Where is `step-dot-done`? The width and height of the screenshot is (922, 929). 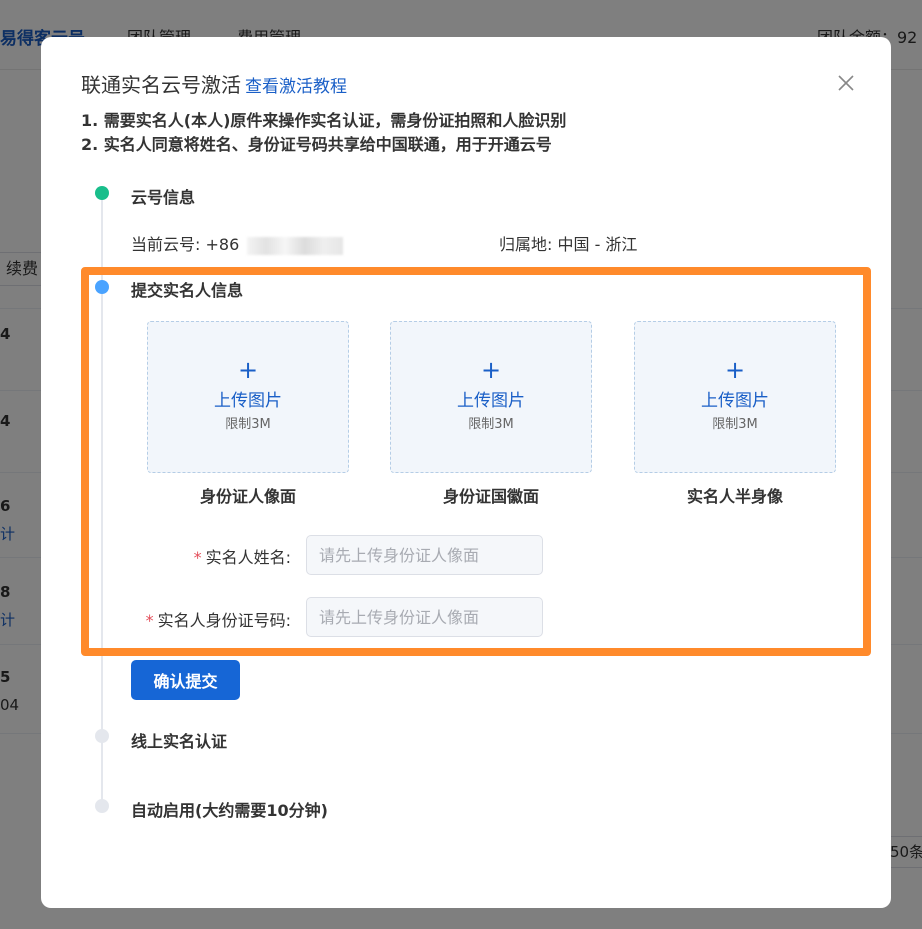 step-dot-done is located at coordinates (102, 193).